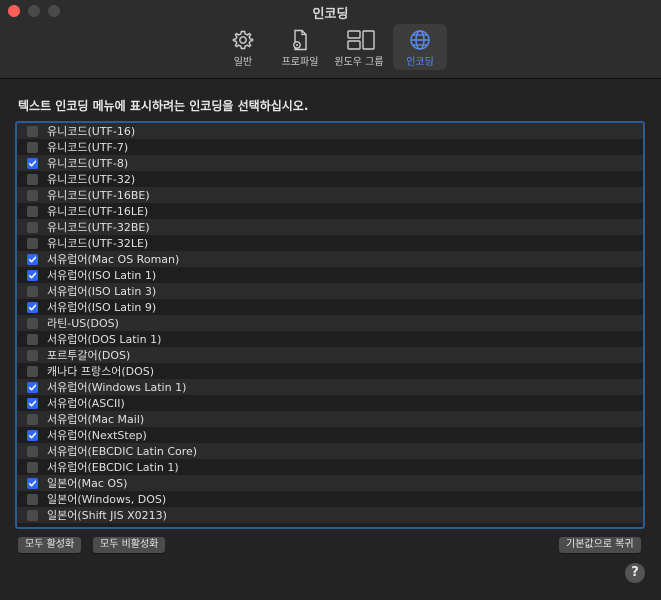  What do you see at coordinates (300, 62) in the screenshot?
I see `tab-profiles-label: 프로파일` at bounding box center [300, 62].